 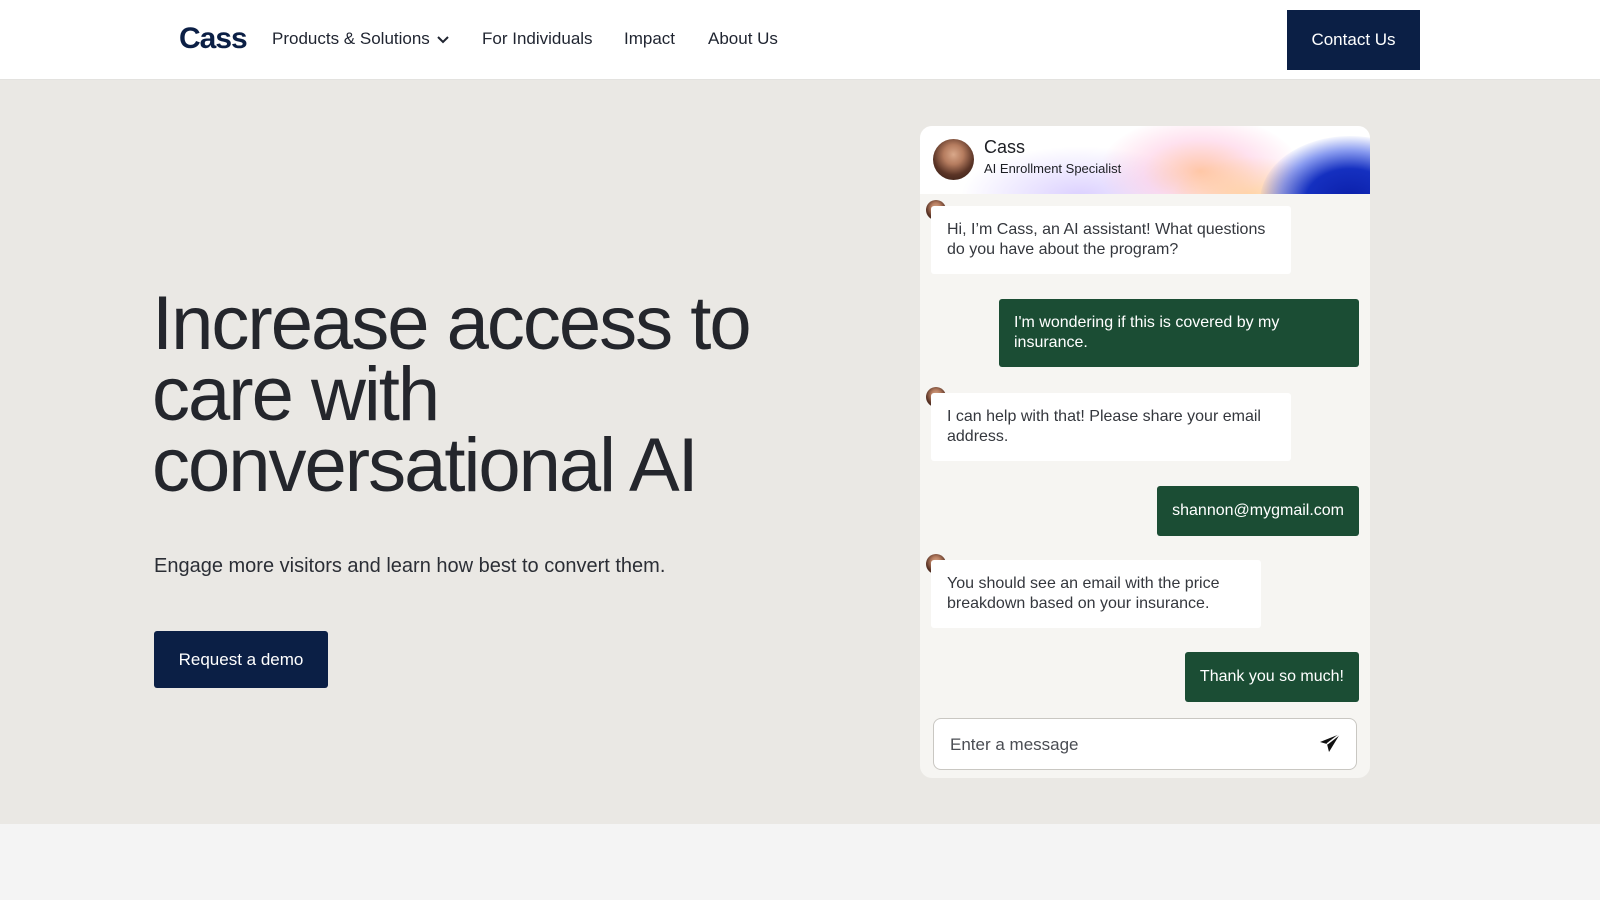 What do you see at coordinates (1353, 40) in the screenshot?
I see `contact-us-button: Contact Us` at bounding box center [1353, 40].